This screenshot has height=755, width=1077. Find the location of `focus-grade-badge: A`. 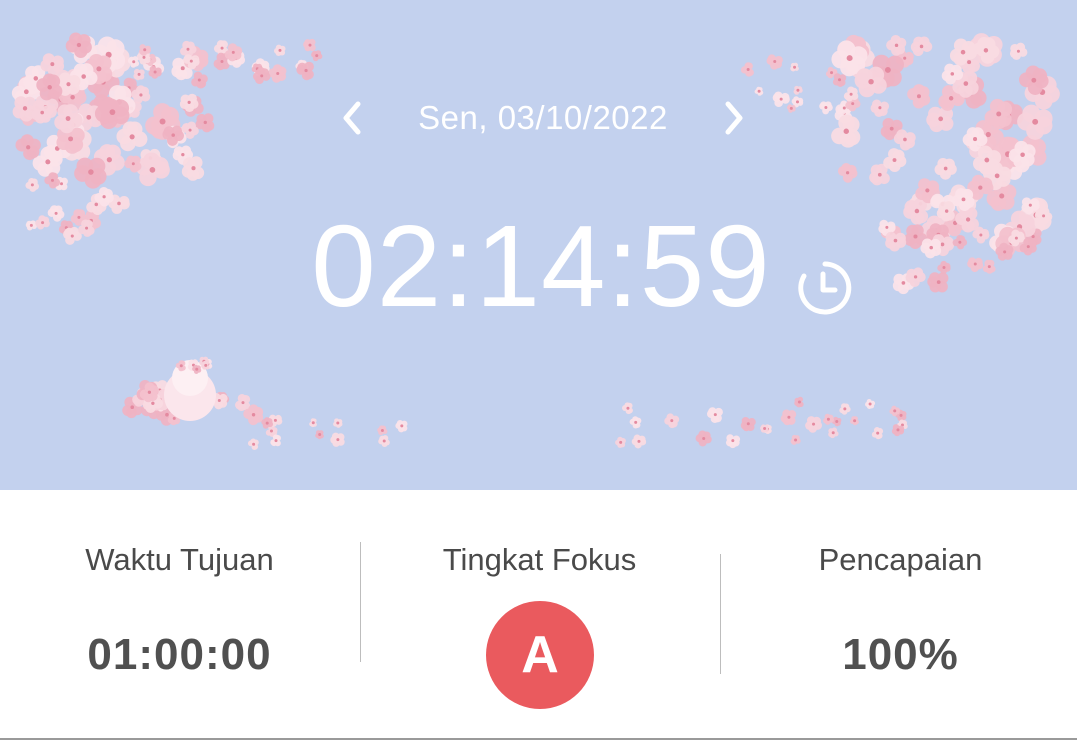

focus-grade-badge: A is located at coordinates (540, 655).